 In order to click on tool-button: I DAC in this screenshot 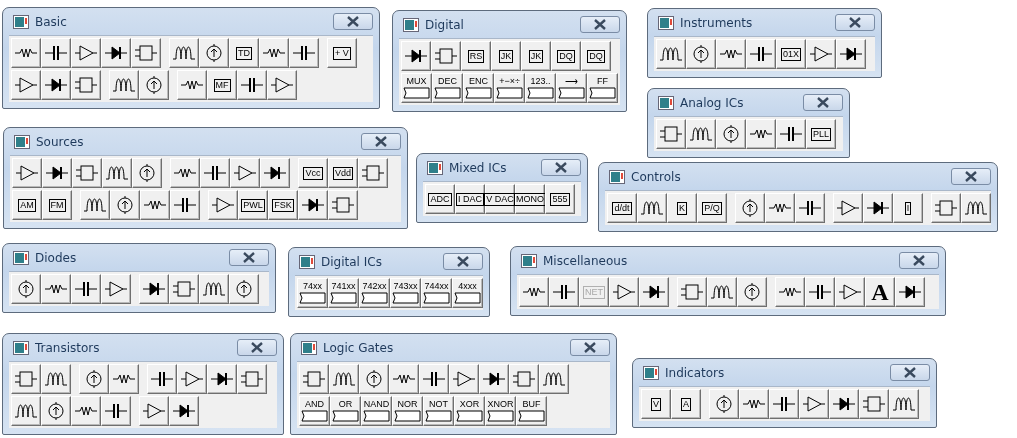, I will do `click(470, 199)`.